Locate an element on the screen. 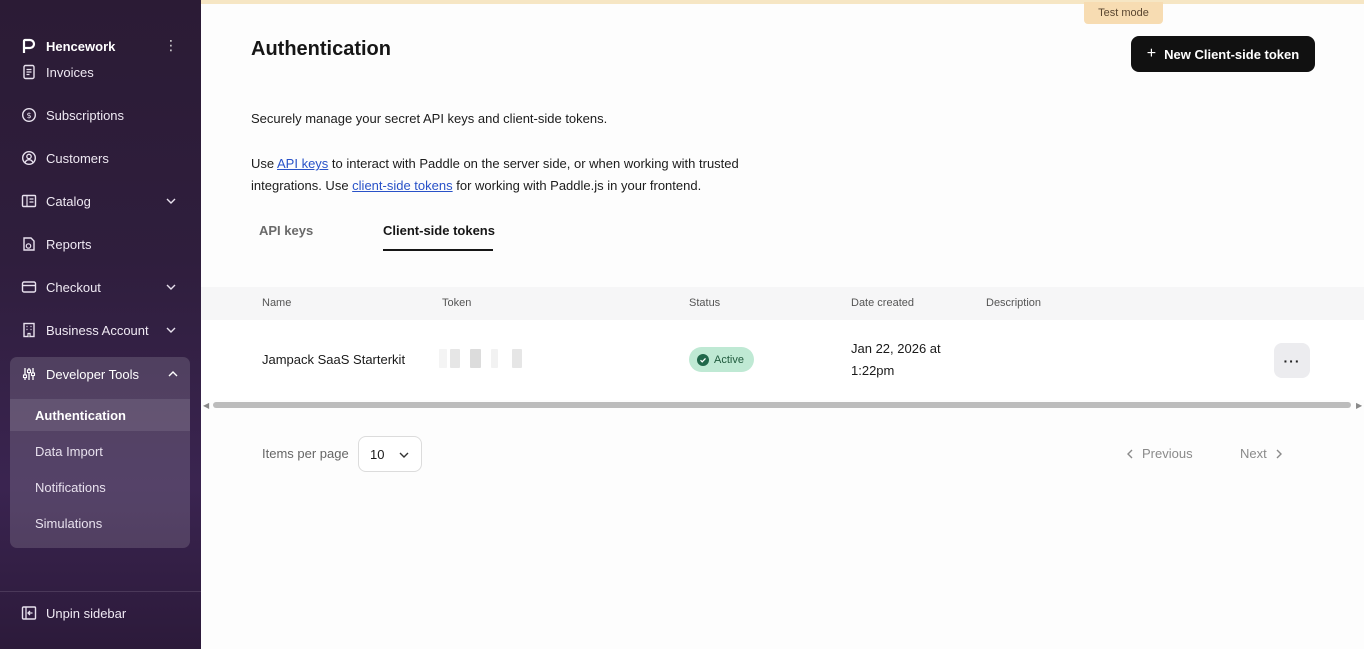 The image size is (1364, 649). status-badge: Active is located at coordinates (721, 359).